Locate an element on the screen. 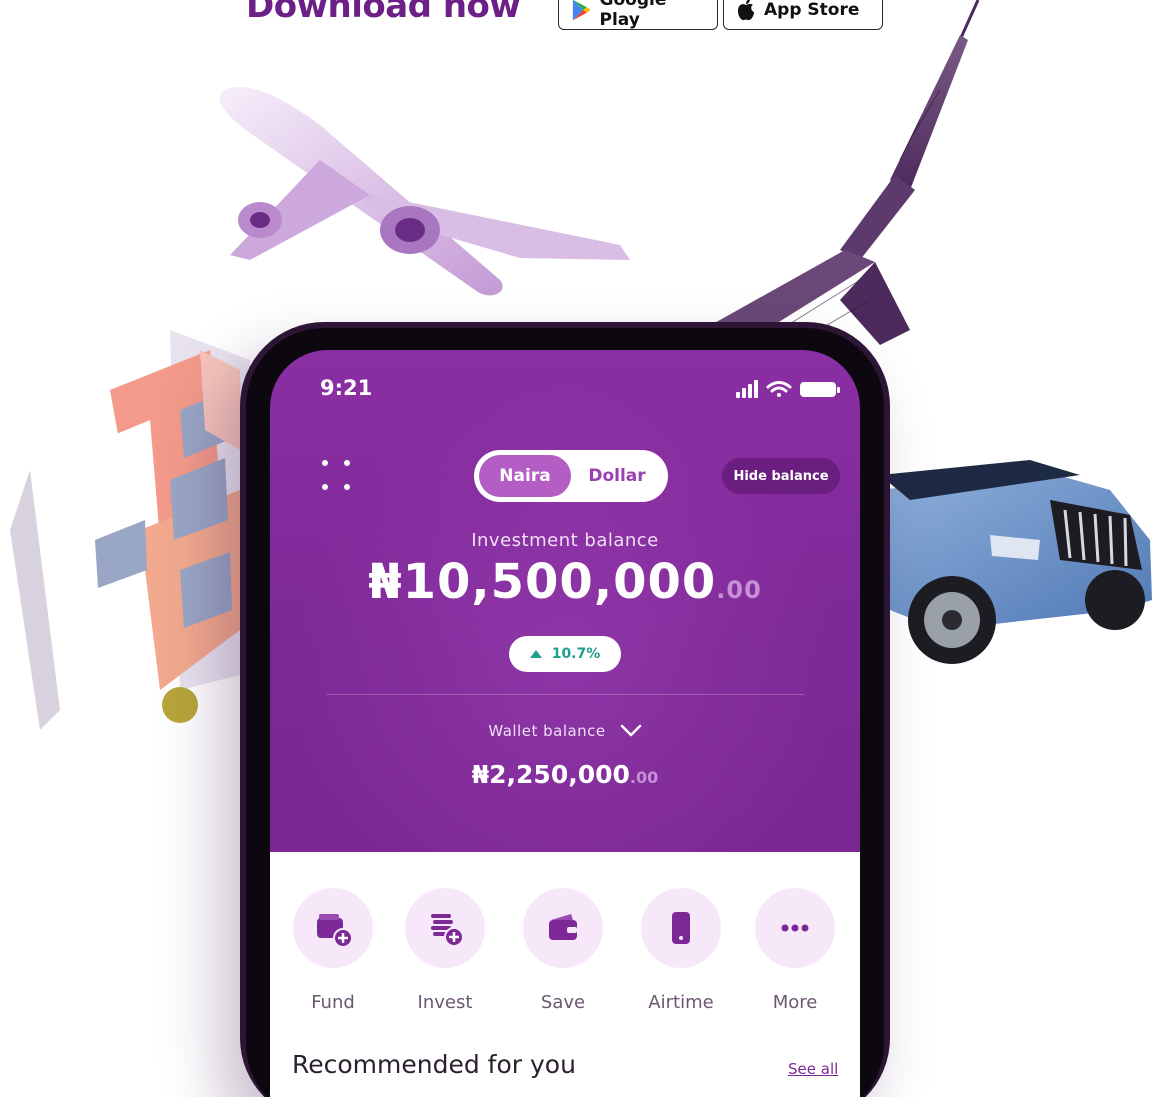 The width and height of the screenshot is (1155, 1097). fund-wallet-icon is located at coordinates (335, 931).